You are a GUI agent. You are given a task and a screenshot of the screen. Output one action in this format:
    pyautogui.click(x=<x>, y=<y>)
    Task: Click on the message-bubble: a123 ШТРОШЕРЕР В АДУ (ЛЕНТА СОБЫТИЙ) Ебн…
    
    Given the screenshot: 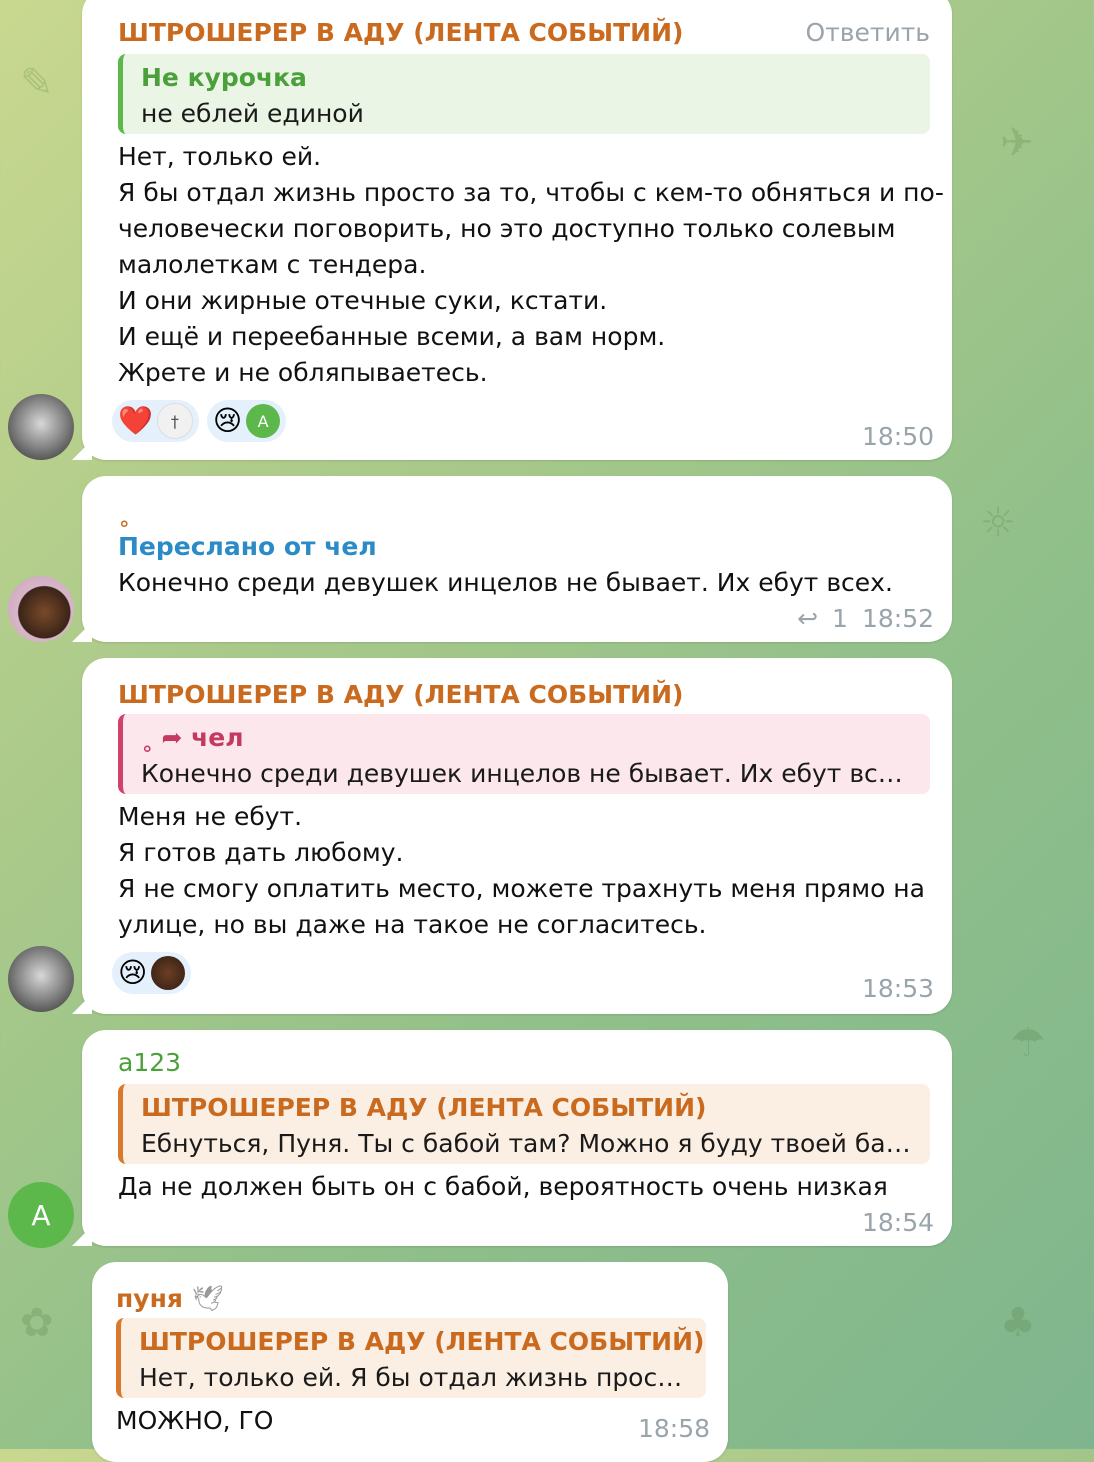 What is the action you would take?
    pyautogui.click(x=512, y=1138)
    